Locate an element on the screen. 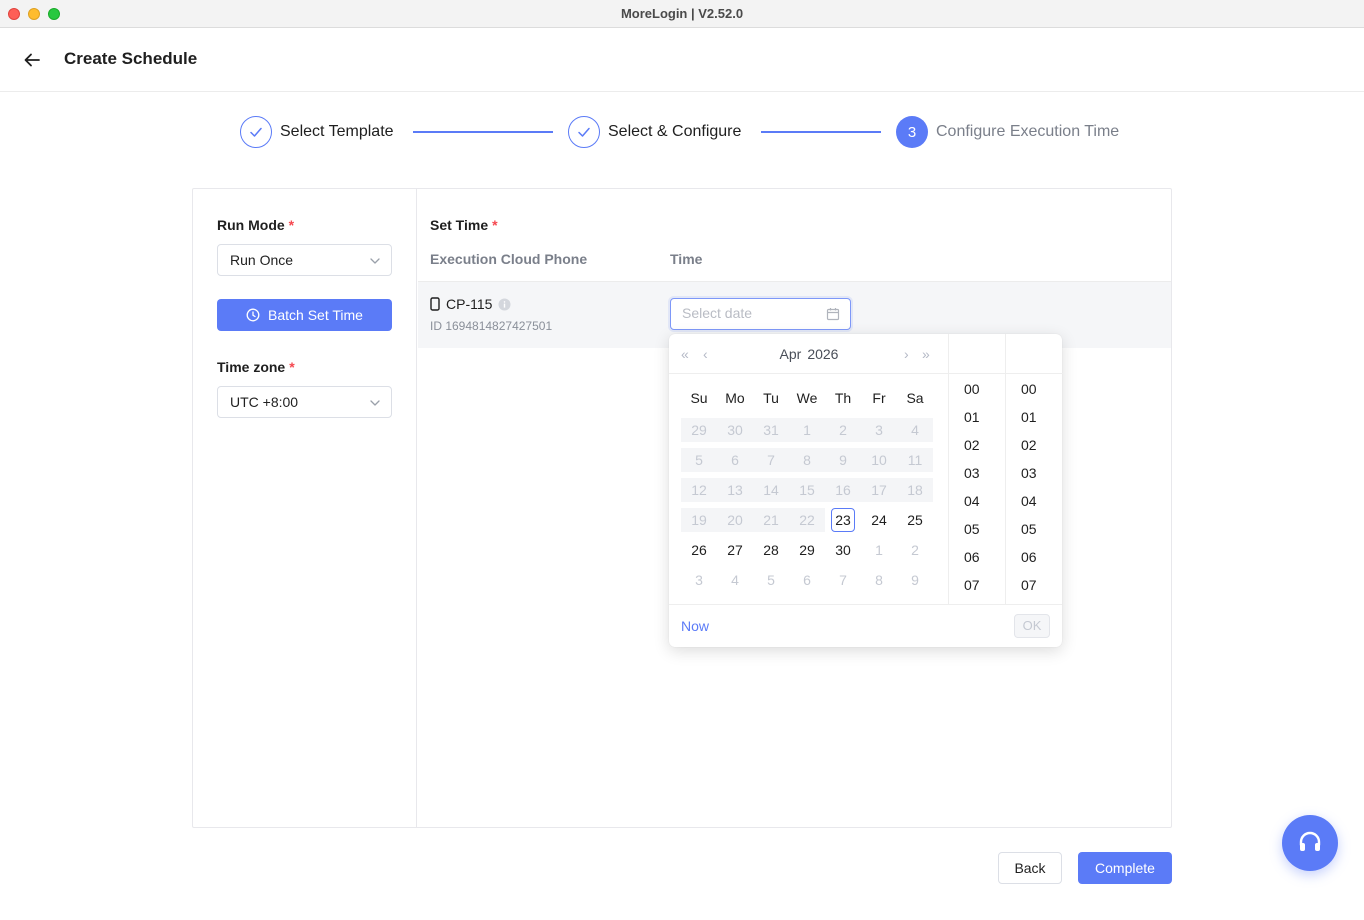 This screenshot has width=1364, height=920. check-icon is located at coordinates (584, 132).